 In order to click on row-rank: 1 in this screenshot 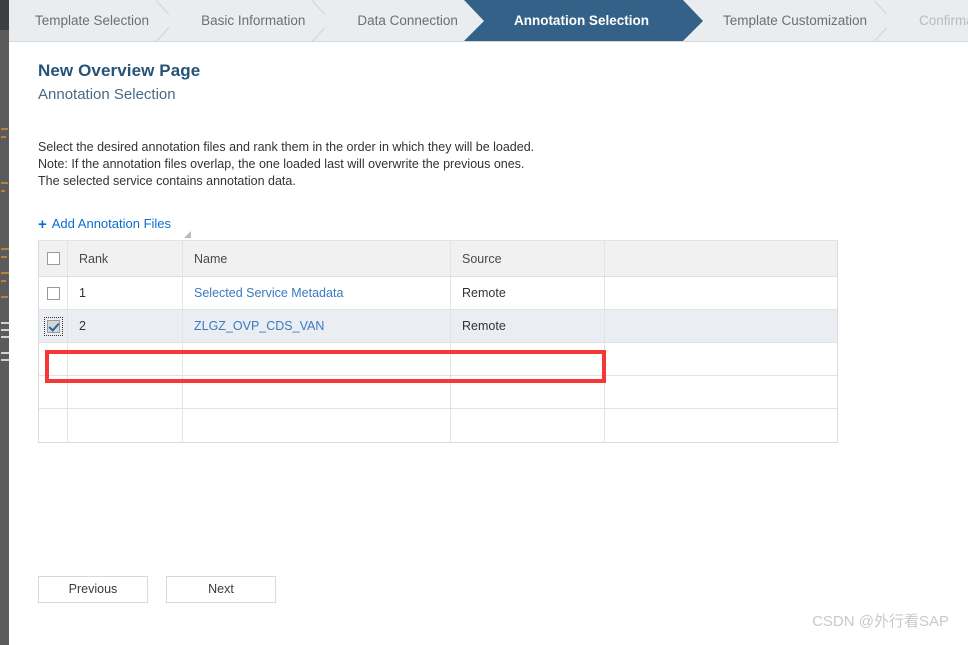, I will do `click(125, 293)`.